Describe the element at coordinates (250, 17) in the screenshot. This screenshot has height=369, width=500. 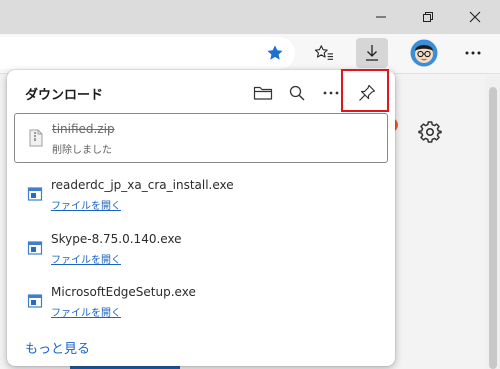
I see `title-bar` at that location.